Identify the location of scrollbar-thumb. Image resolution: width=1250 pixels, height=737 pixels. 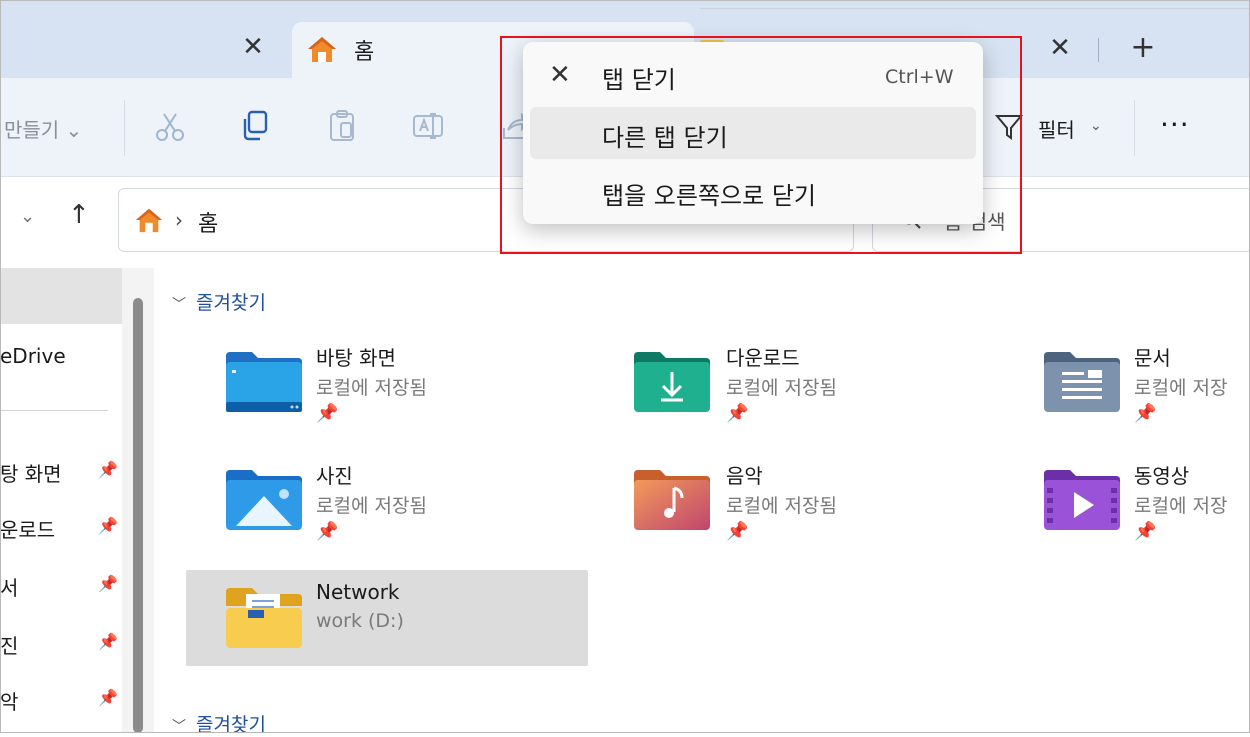
(138, 515).